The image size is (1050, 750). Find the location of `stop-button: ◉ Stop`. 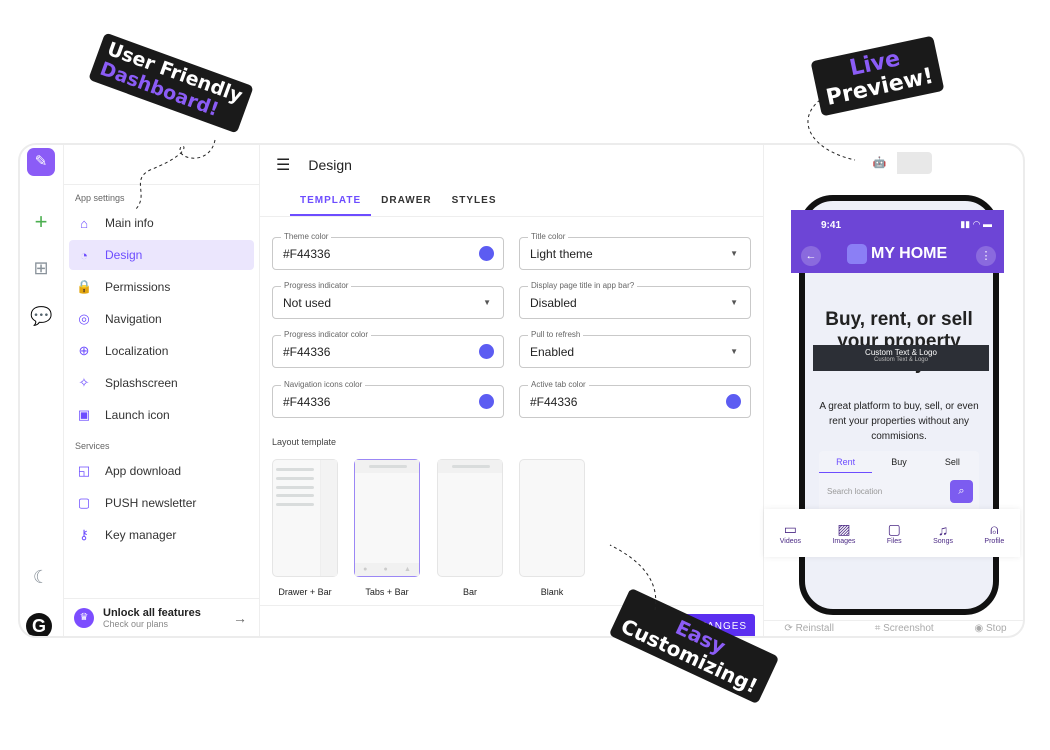

stop-button: ◉ Stop is located at coordinates (991, 628).